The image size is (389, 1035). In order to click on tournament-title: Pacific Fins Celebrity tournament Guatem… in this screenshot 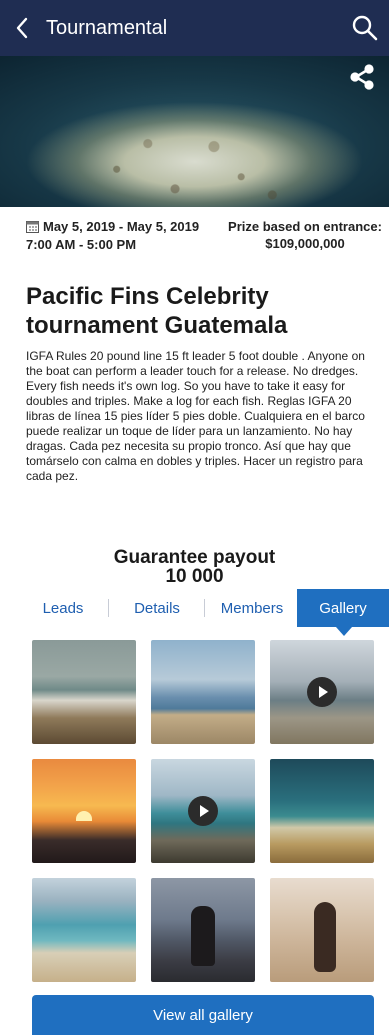, I will do `click(157, 311)`.